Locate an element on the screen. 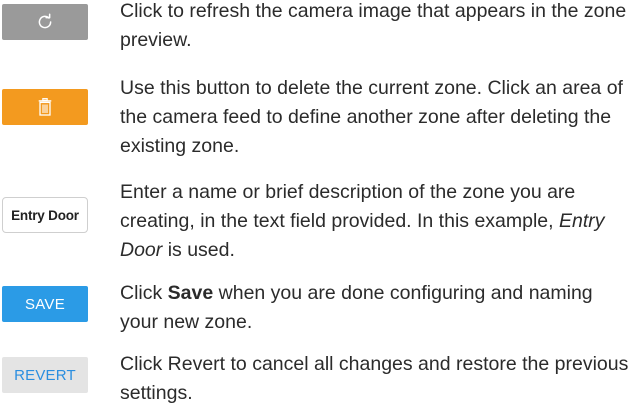 This screenshot has height=410, width=637. zone-name-field: Entry Door is located at coordinates (45, 215).